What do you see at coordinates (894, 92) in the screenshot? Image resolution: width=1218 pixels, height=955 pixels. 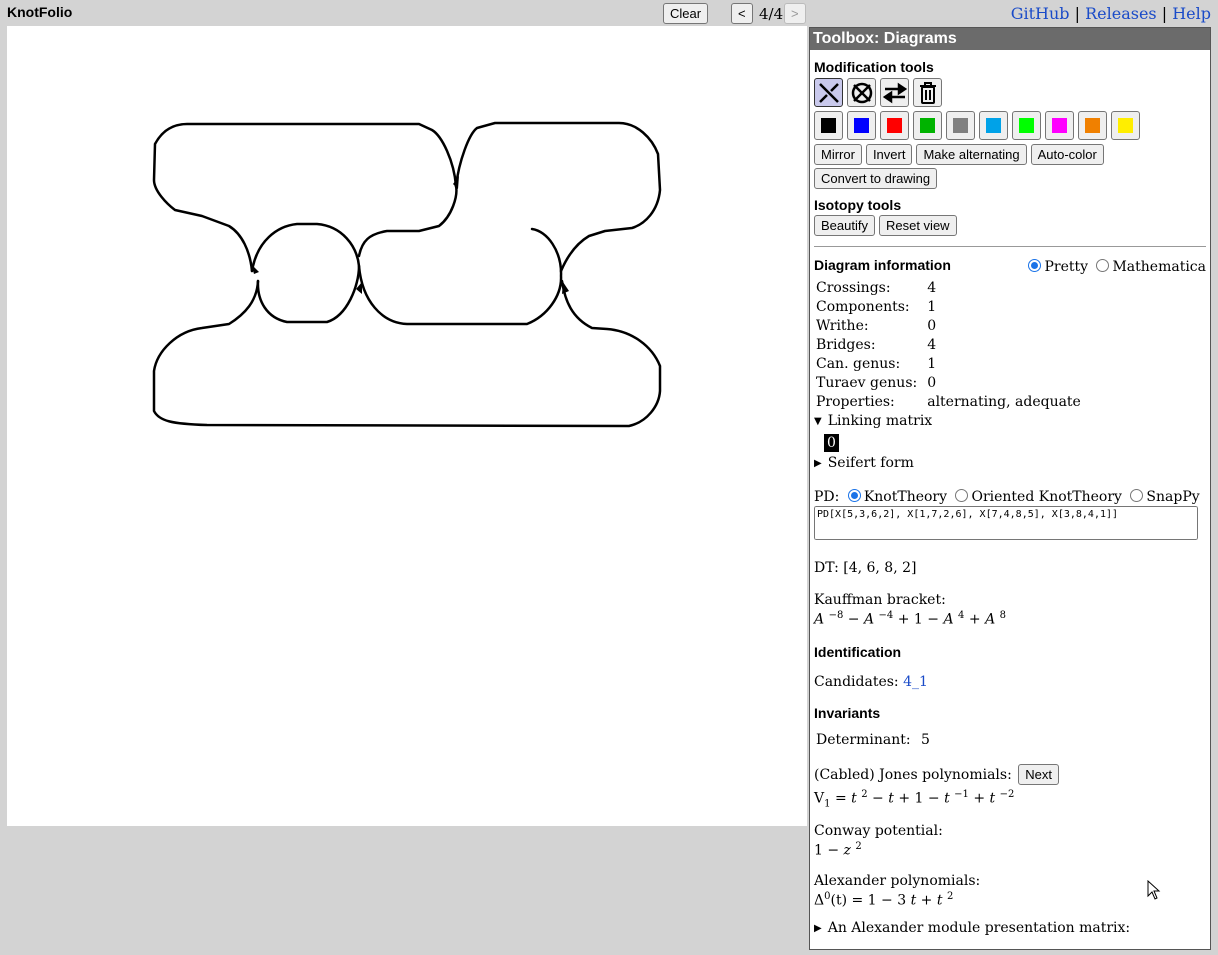 I see `reverse-orientation-tool` at bounding box center [894, 92].